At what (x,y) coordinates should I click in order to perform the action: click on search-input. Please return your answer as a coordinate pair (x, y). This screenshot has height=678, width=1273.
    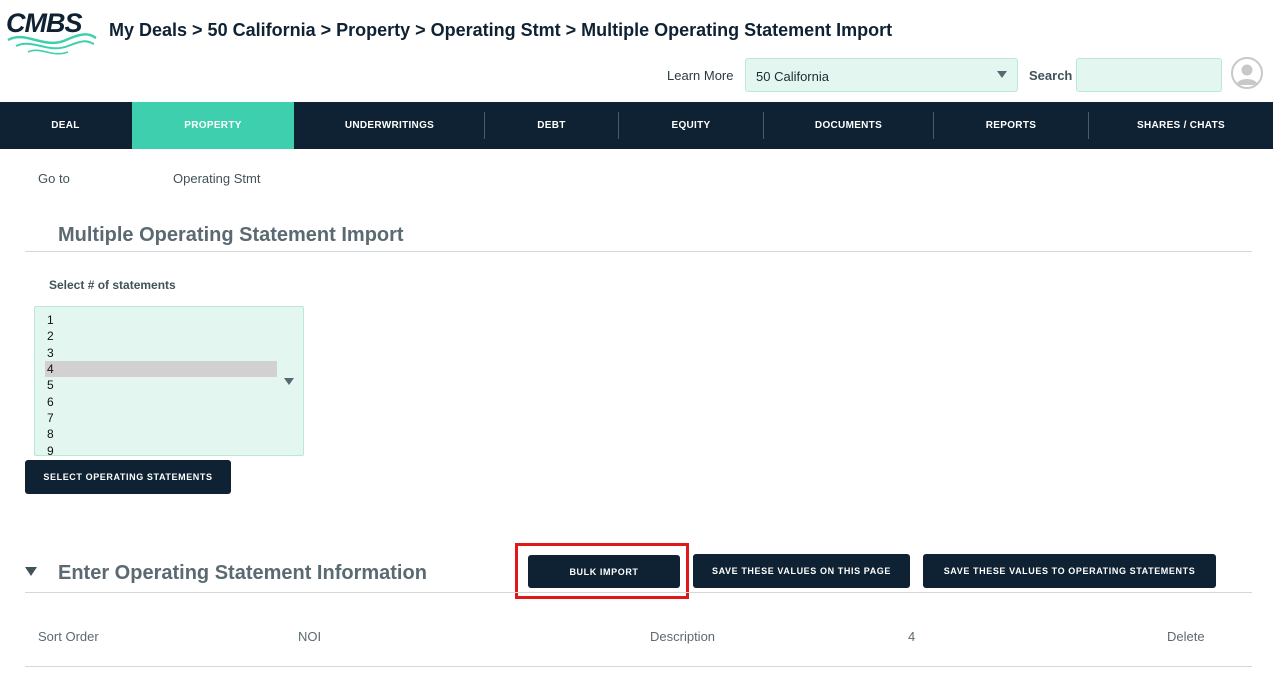
    Looking at the image, I should click on (1149, 75).